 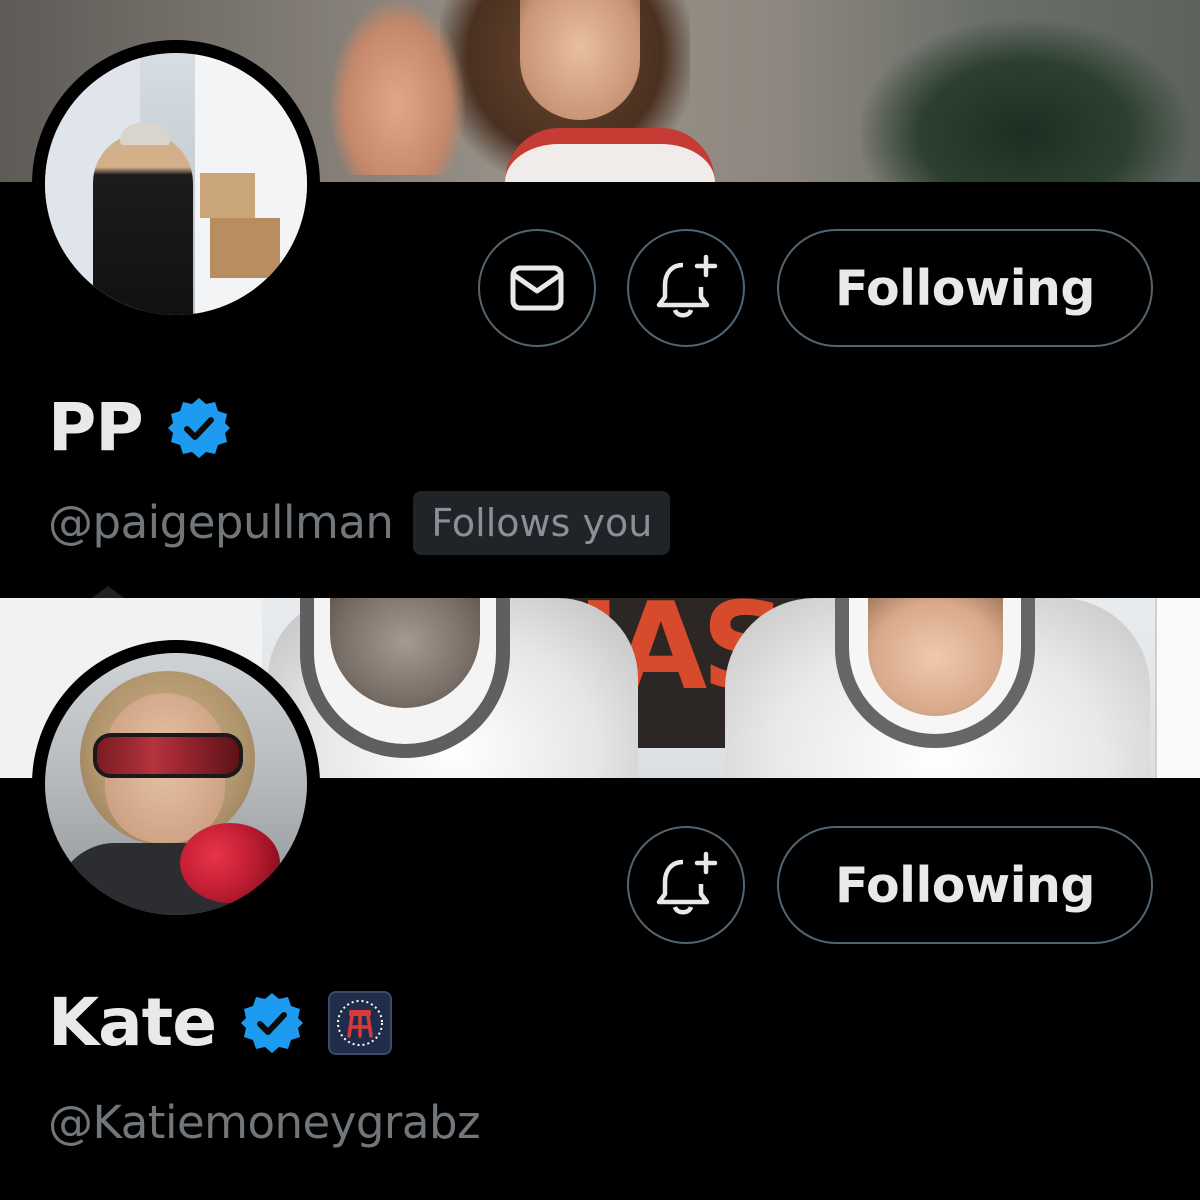 I want to click on banner-person-face, so click(x=580, y=60).